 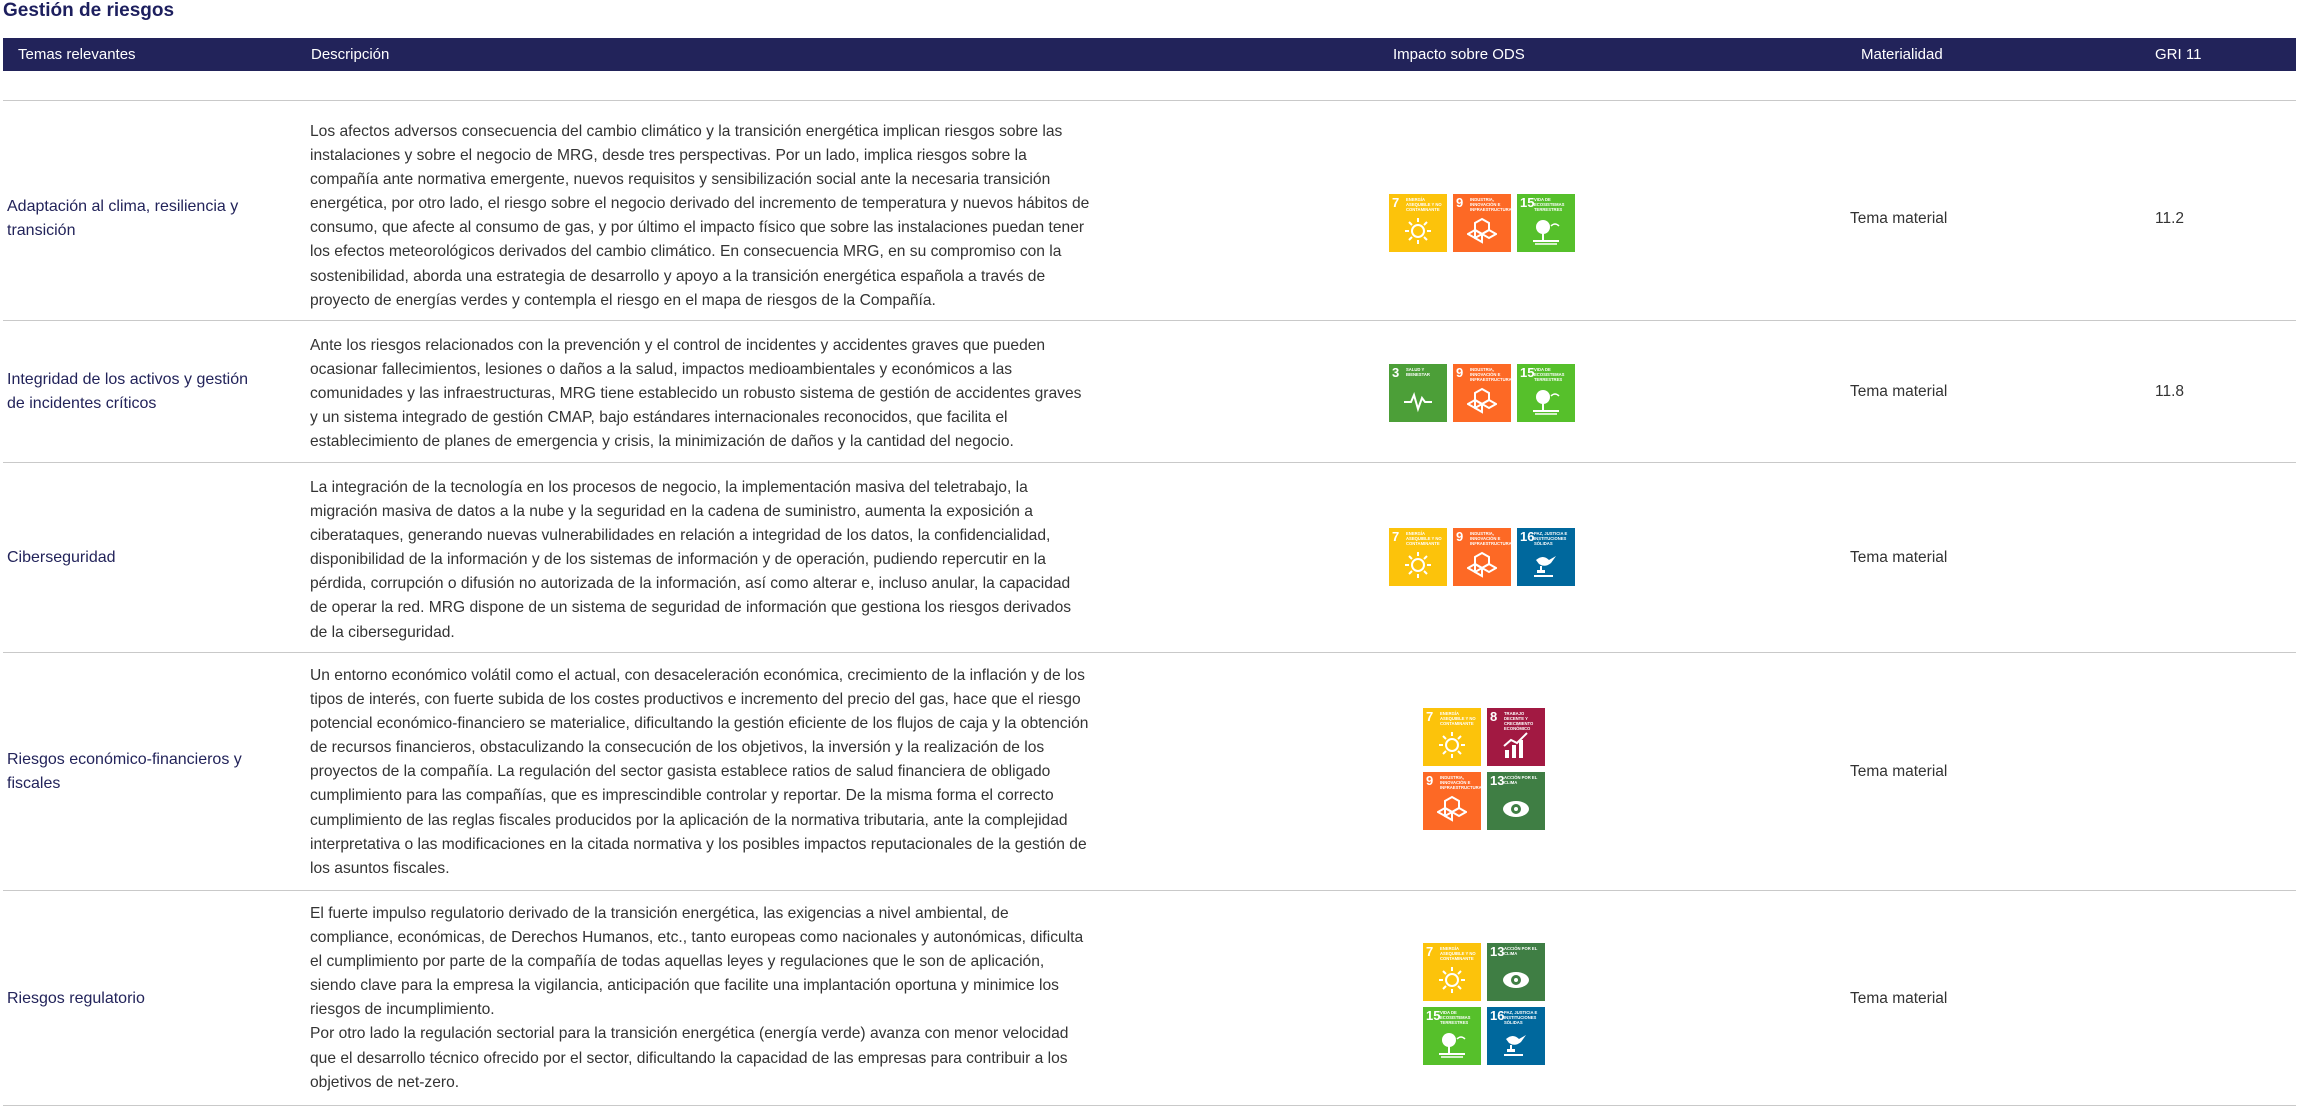 I want to click on sdg-label: Acción por el clima, so click(x=1521, y=951).